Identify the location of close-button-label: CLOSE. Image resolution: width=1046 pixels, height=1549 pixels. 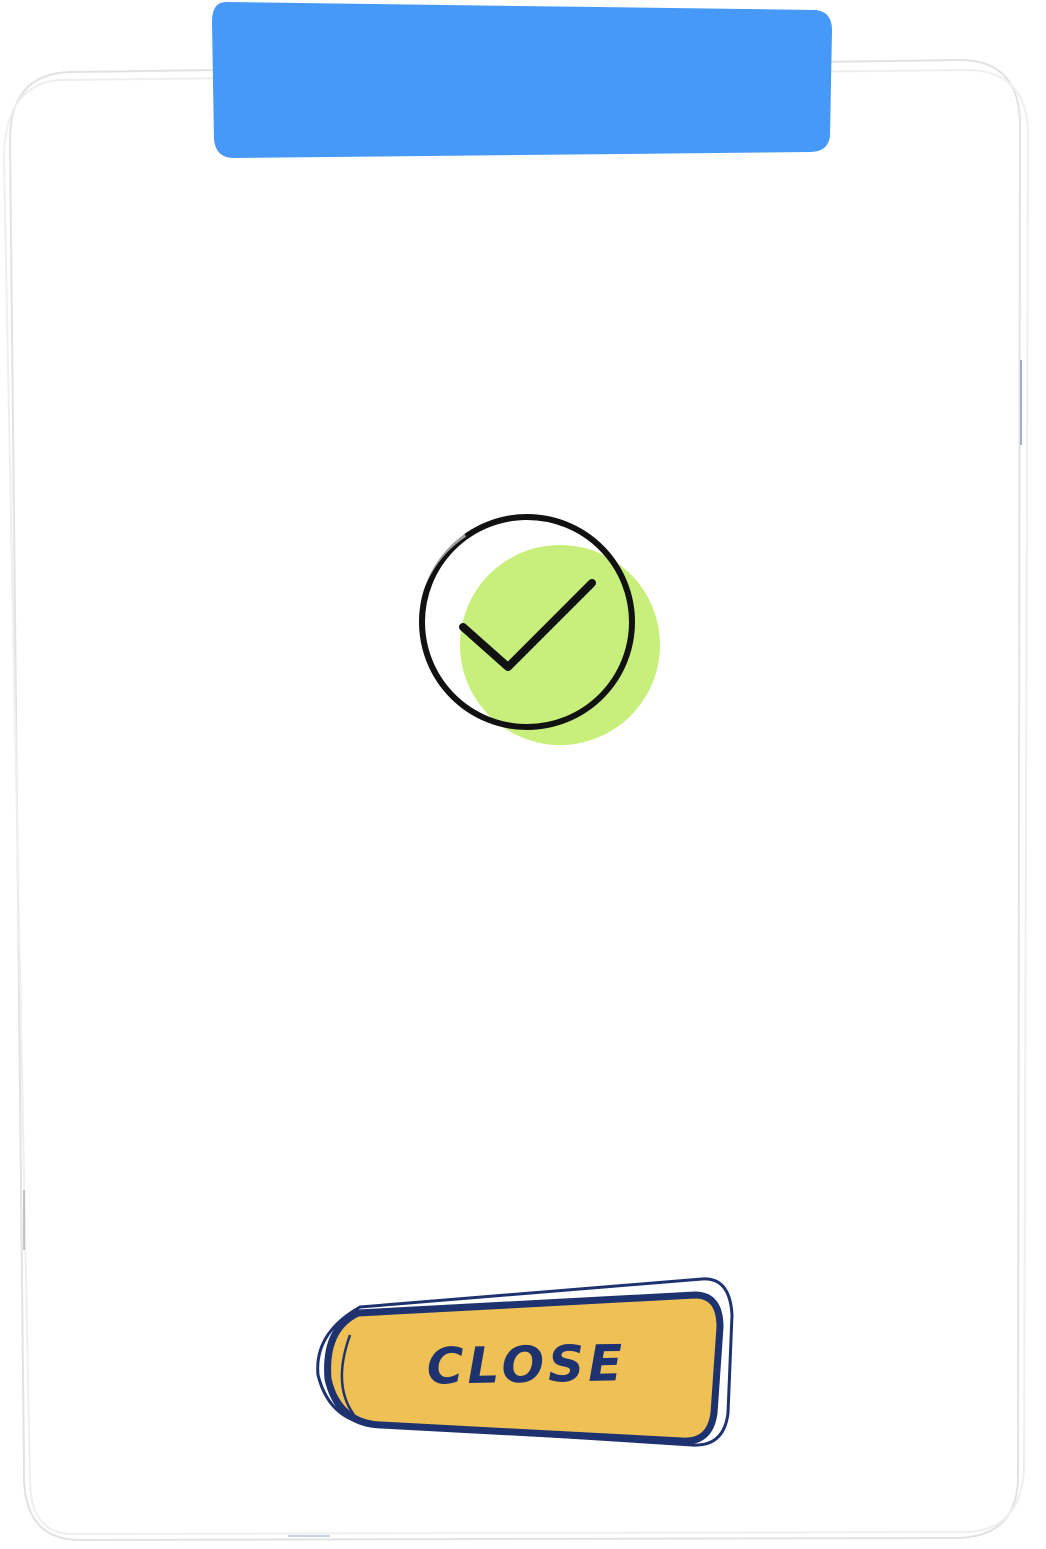
(526, 1365).